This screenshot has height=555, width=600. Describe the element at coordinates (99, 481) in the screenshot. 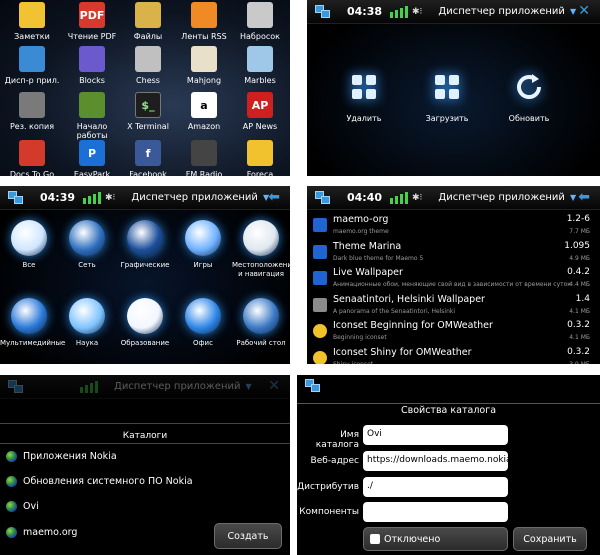

I see `catalog-item: Обновления системного ПО Nokia` at that location.